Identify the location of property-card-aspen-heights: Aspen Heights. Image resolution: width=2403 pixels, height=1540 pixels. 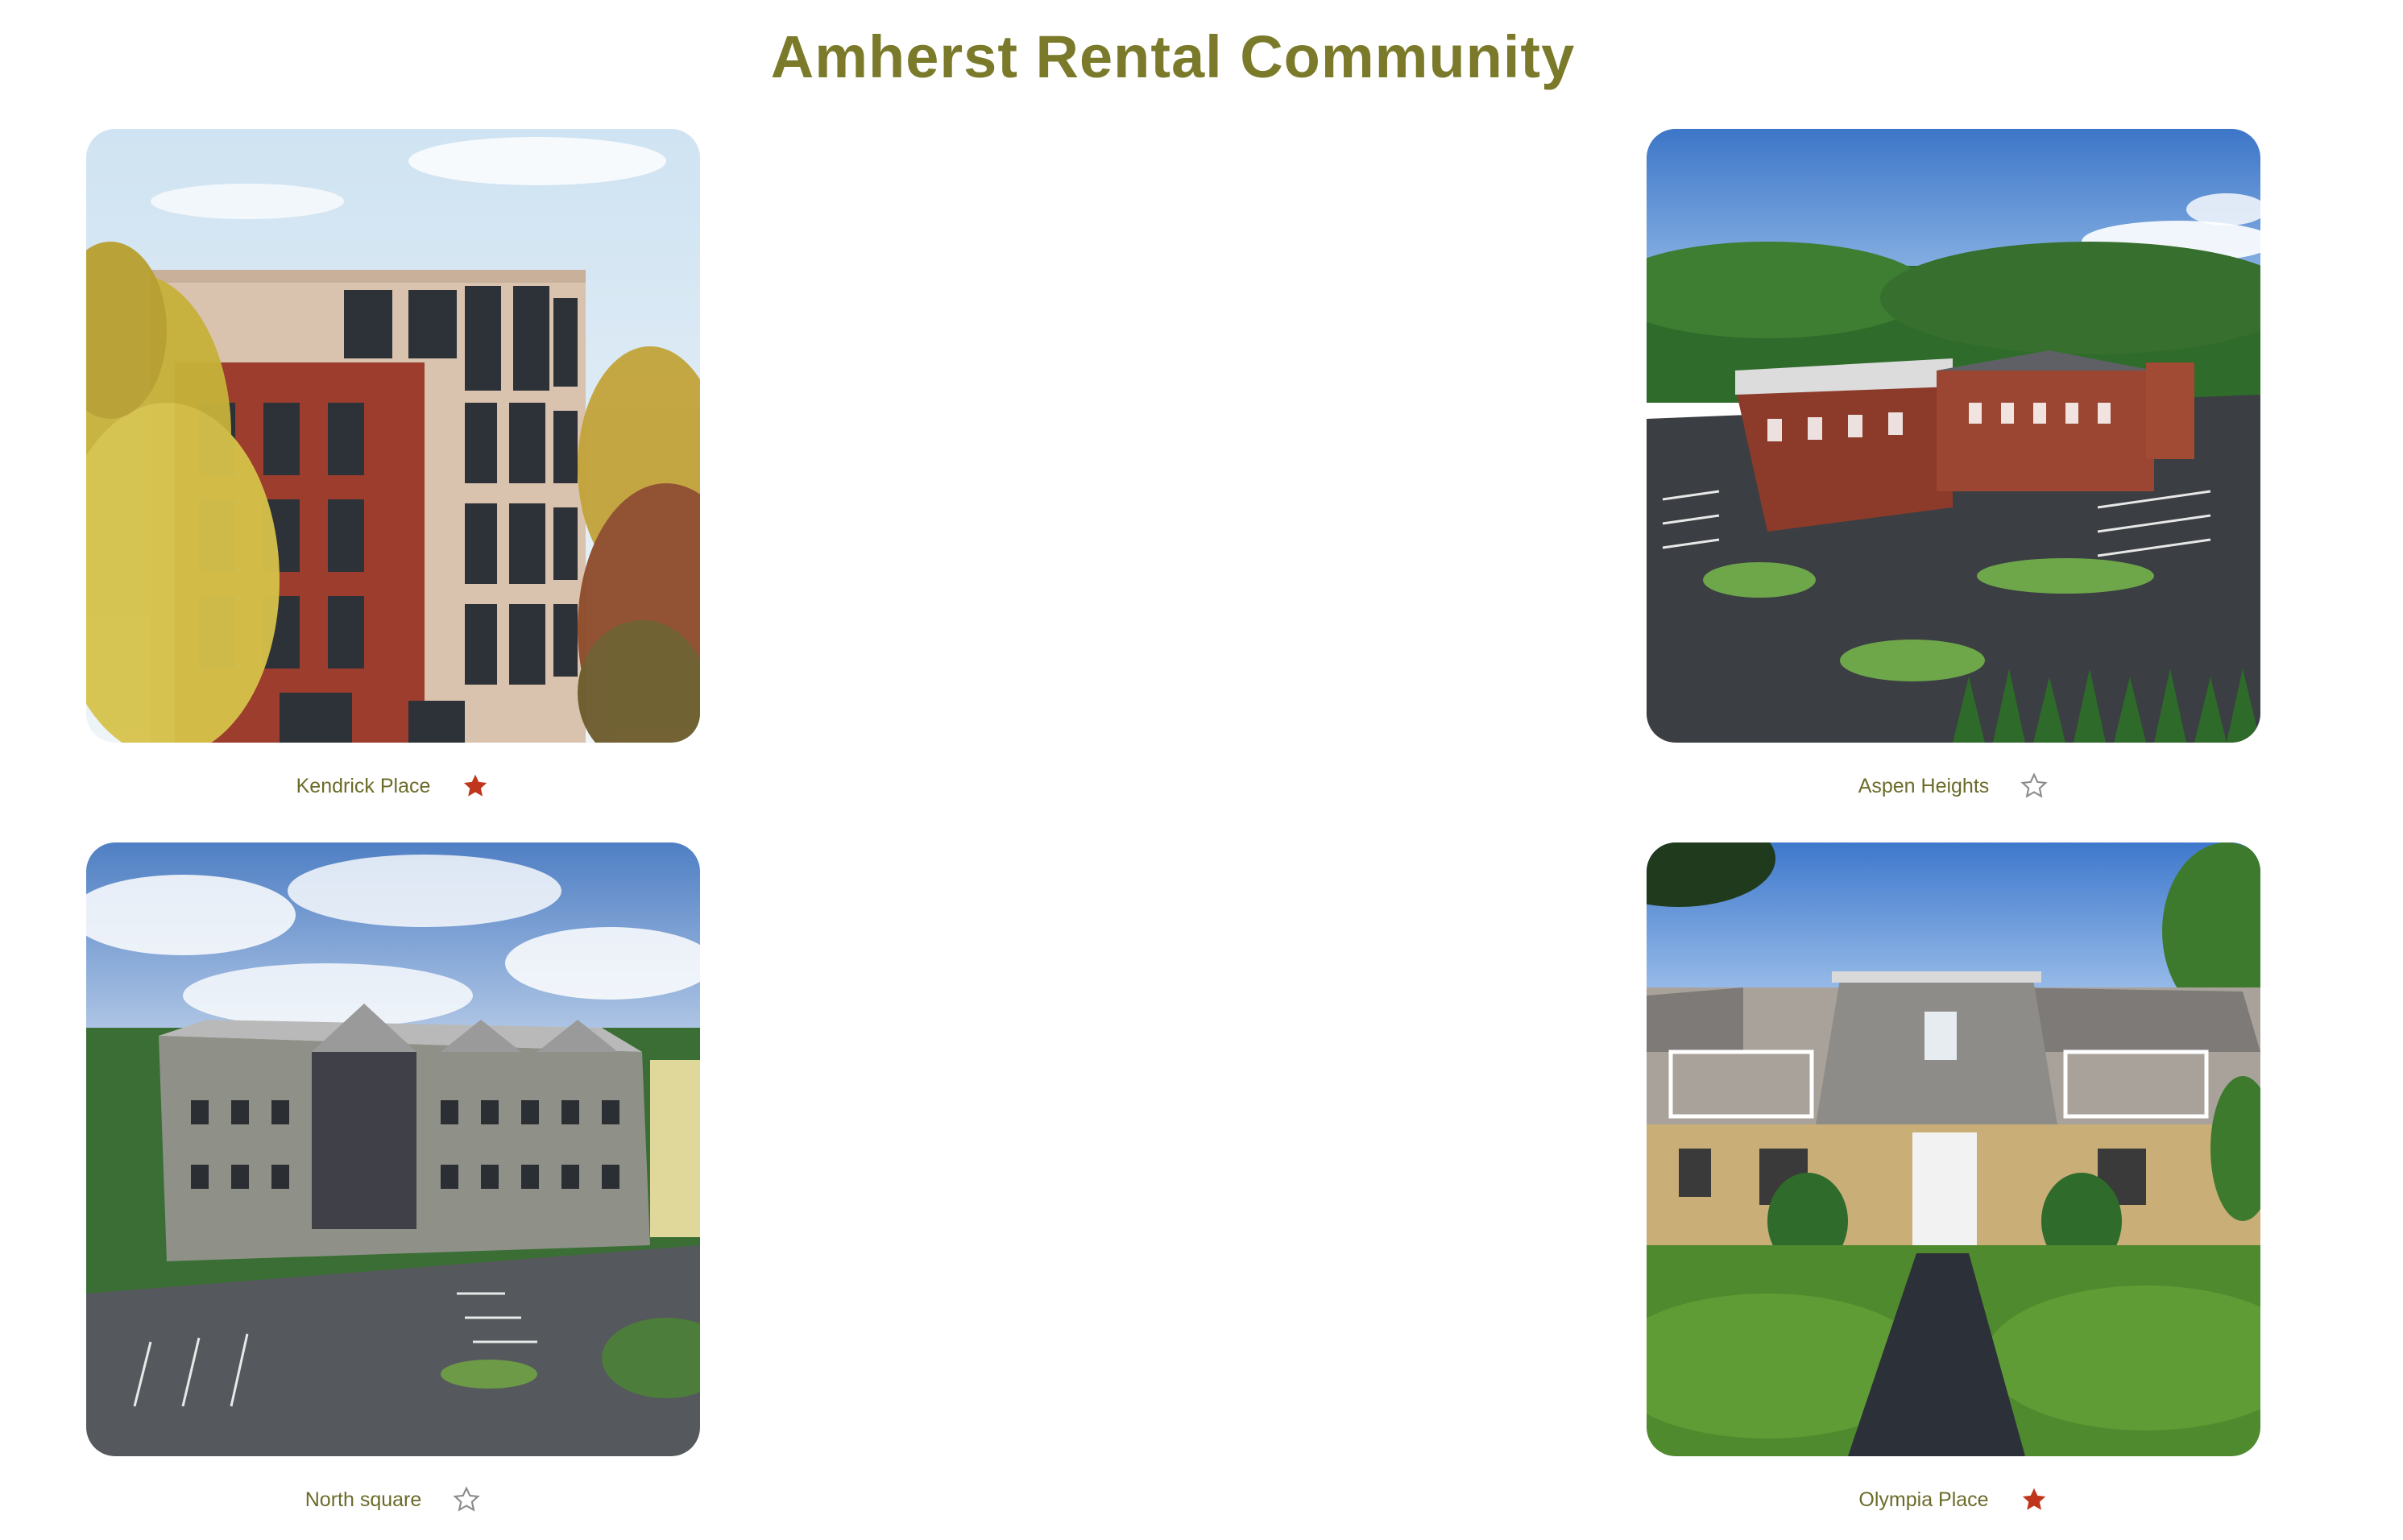
(1954, 474).